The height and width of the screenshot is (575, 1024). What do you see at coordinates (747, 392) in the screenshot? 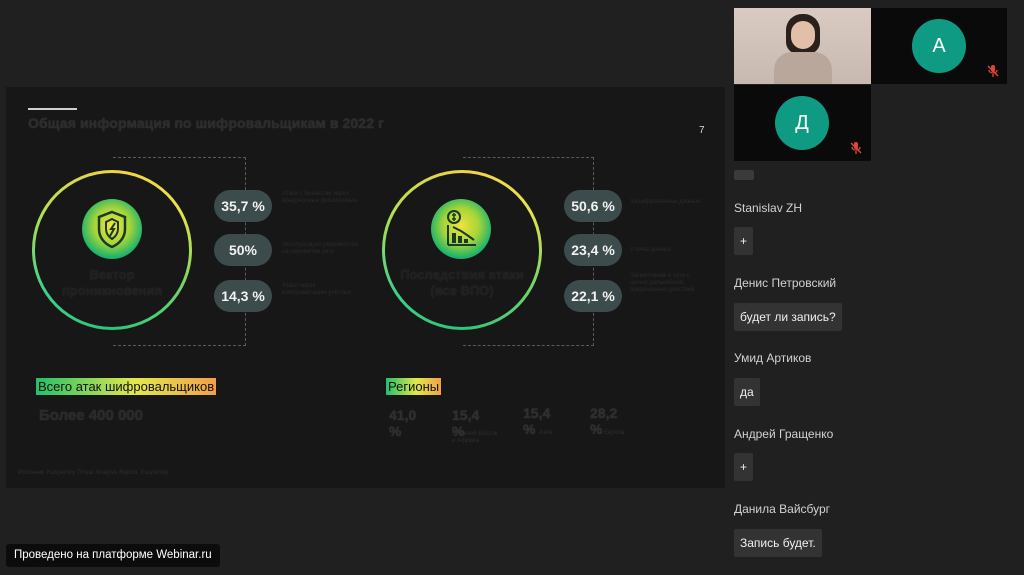
I see `chat-message: да` at bounding box center [747, 392].